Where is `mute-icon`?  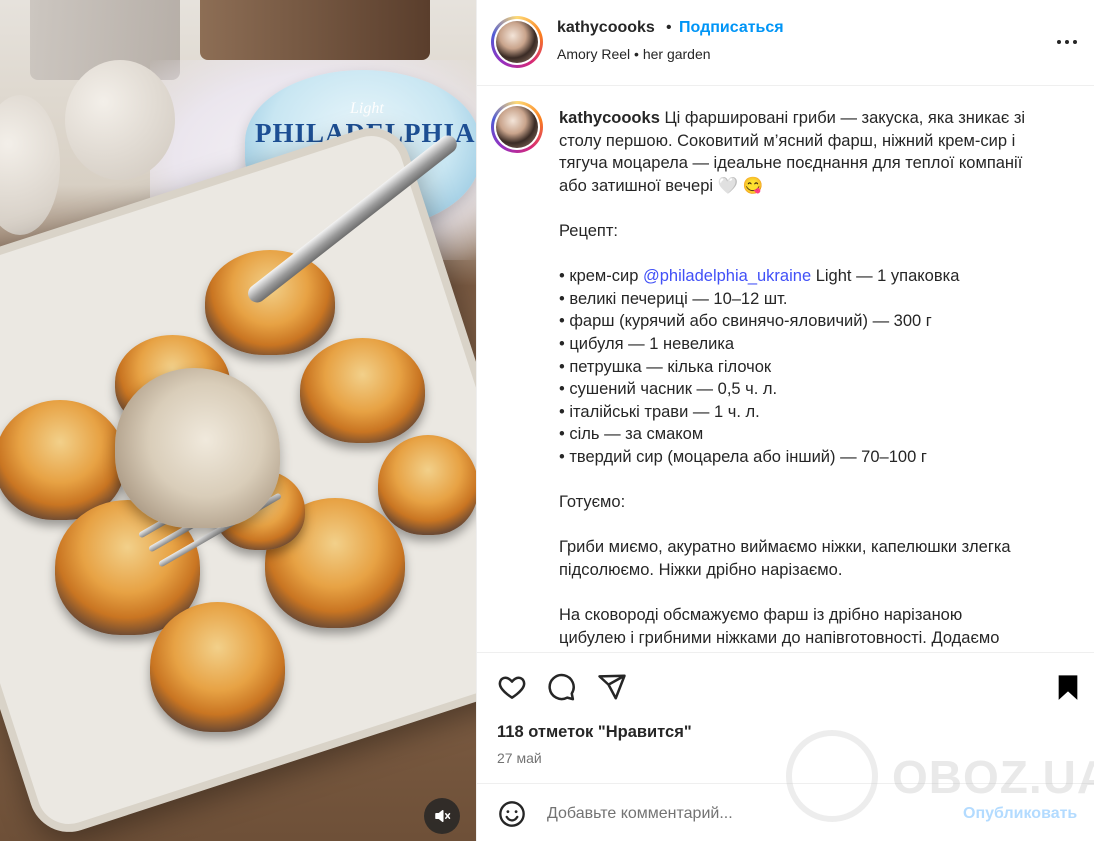
mute-icon is located at coordinates (443, 816).